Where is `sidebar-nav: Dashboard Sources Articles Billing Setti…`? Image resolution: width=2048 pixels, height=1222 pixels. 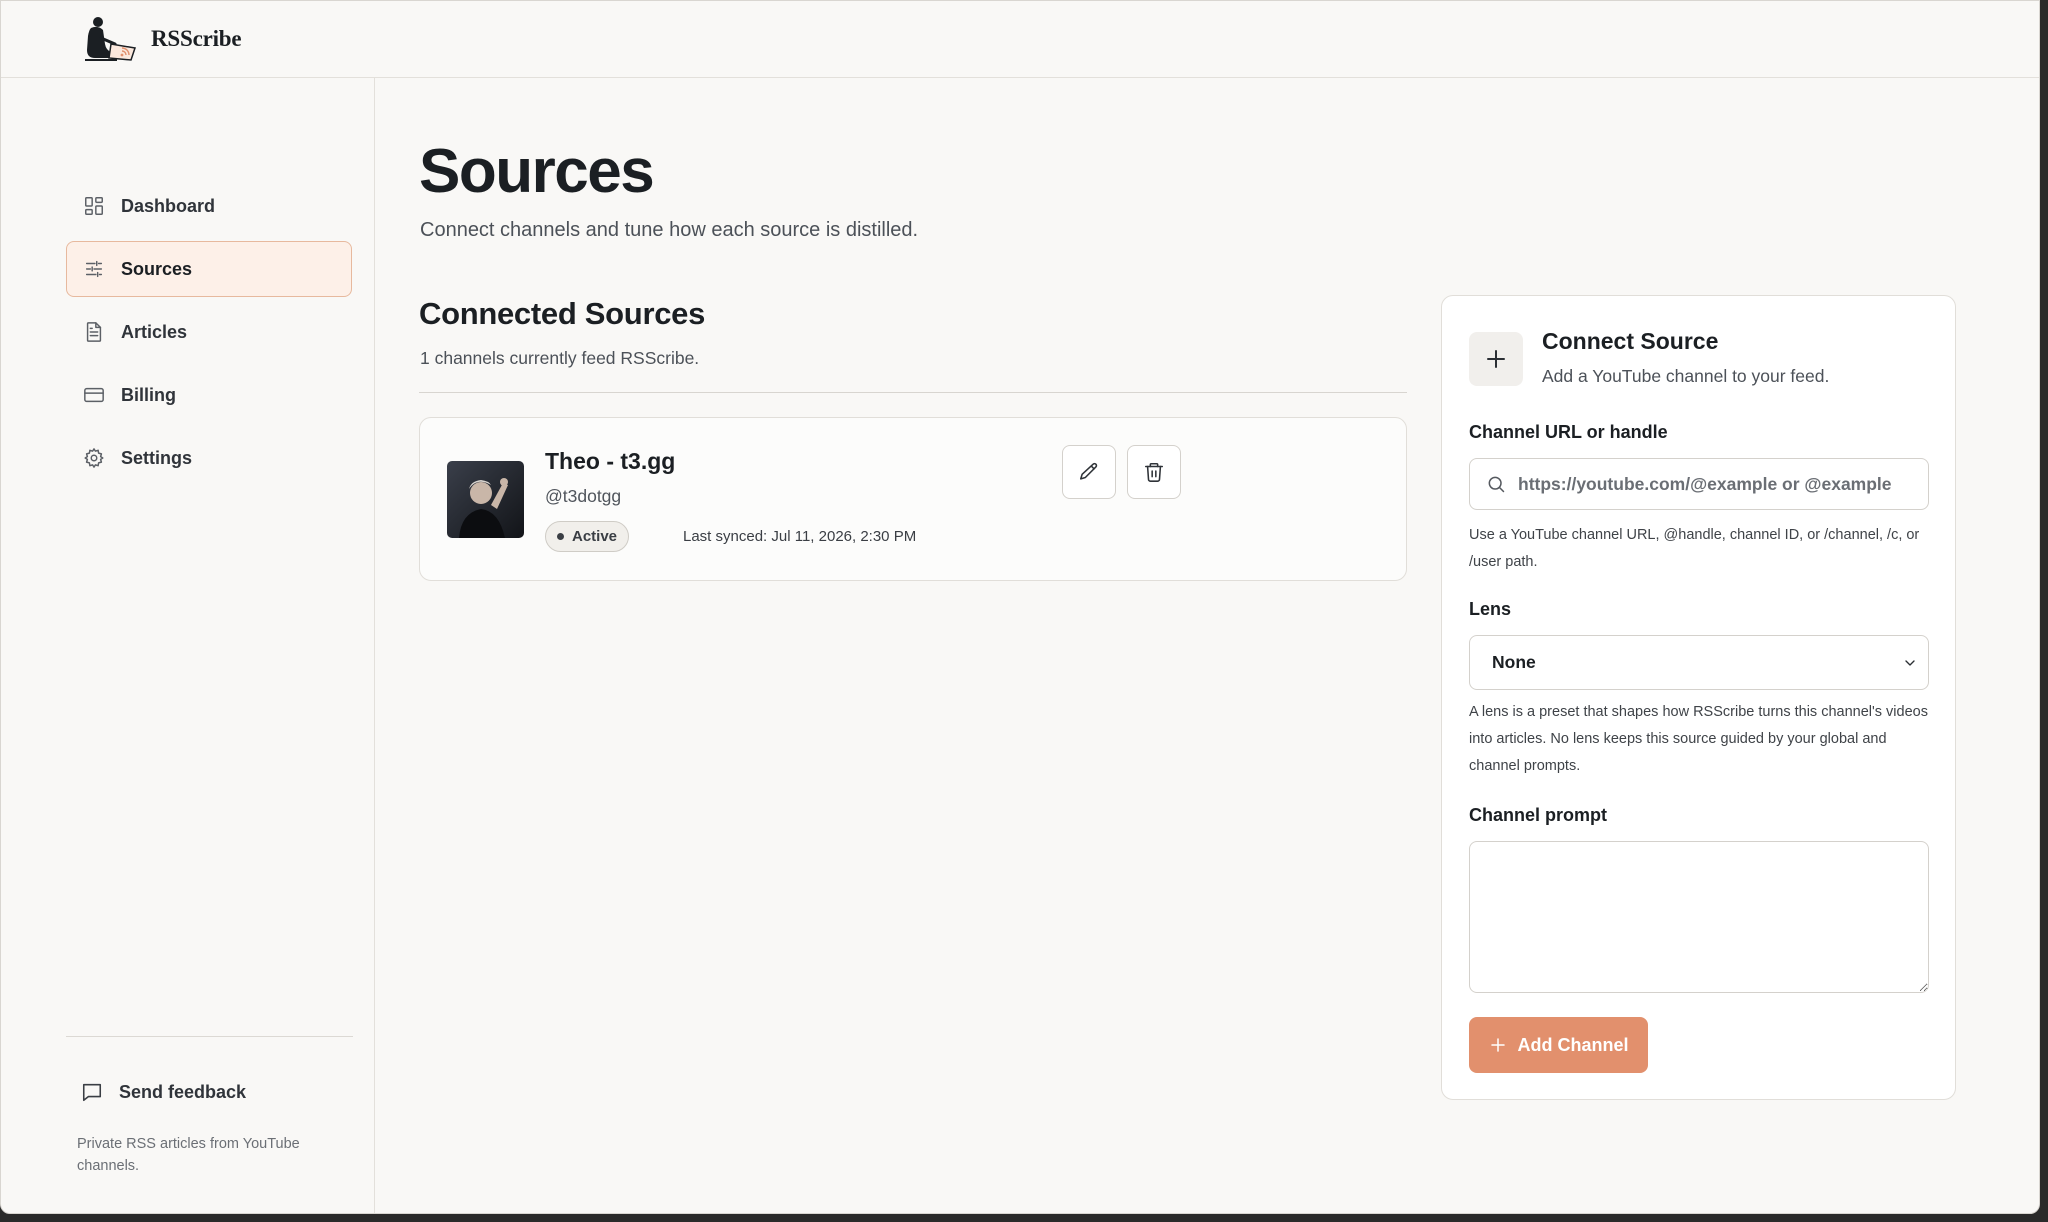 sidebar-nav: Dashboard Sources Articles Billing Setti… is located at coordinates (209, 335).